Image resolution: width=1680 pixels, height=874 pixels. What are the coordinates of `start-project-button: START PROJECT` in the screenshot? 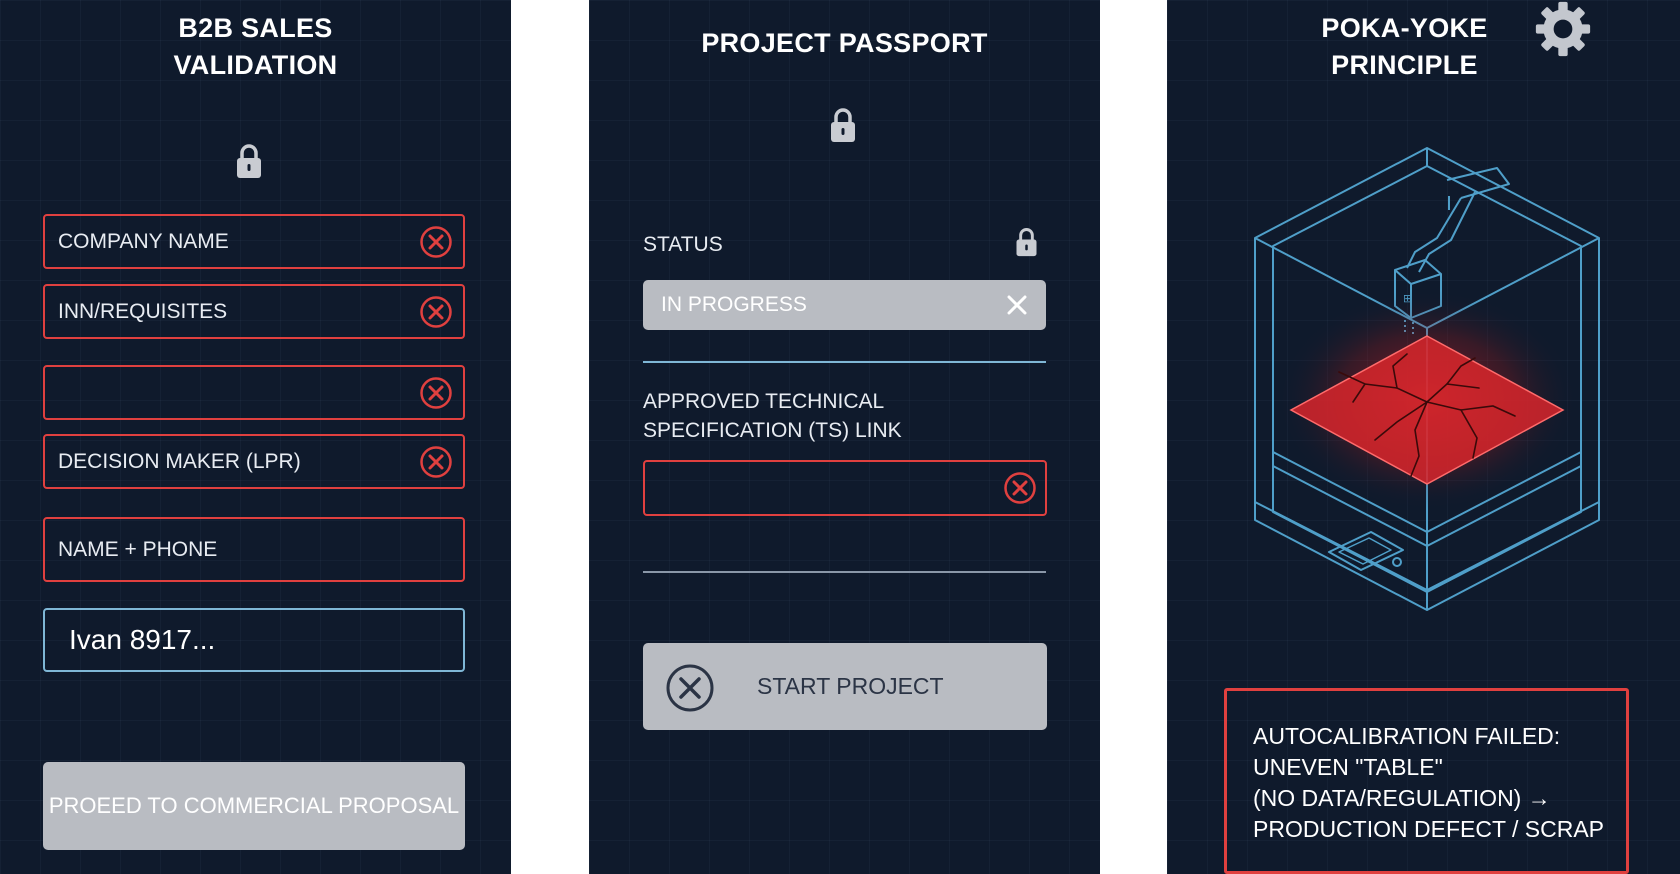 It's located at (845, 686).